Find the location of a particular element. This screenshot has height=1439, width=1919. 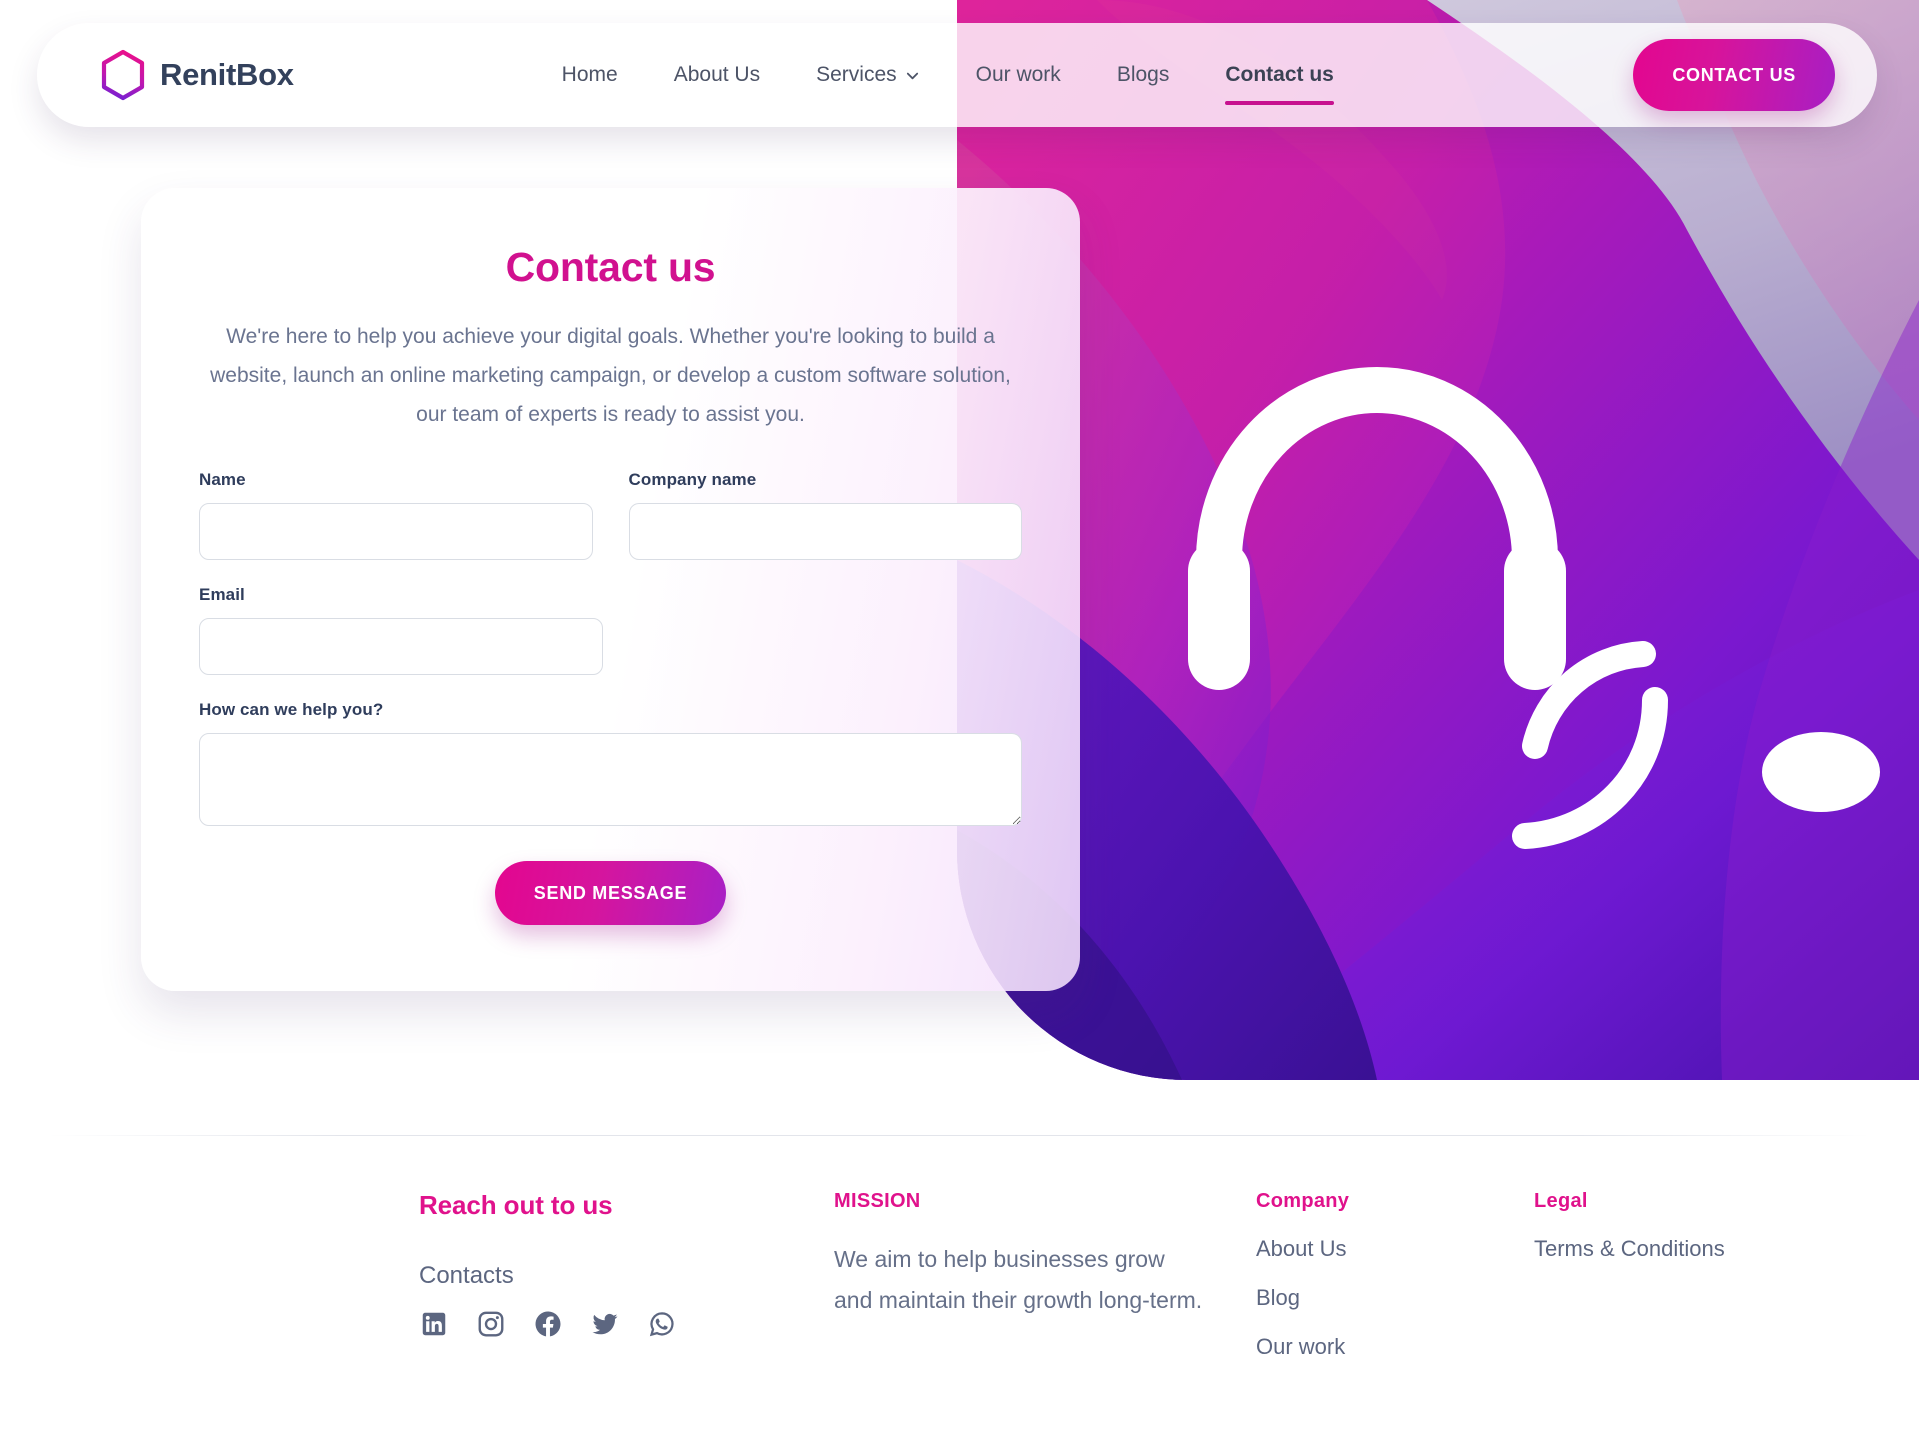

mission-heading: MISSION is located at coordinates (877, 1201).